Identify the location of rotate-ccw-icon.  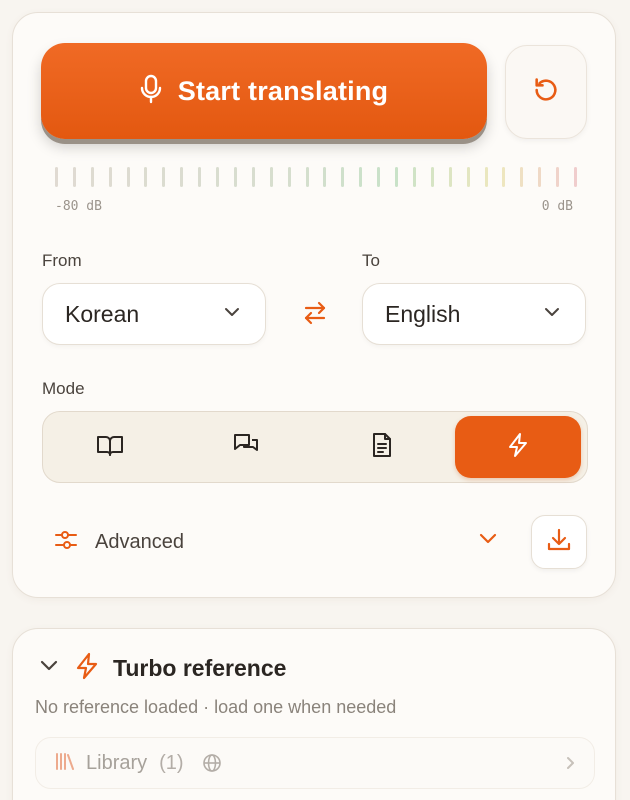
(546, 92).